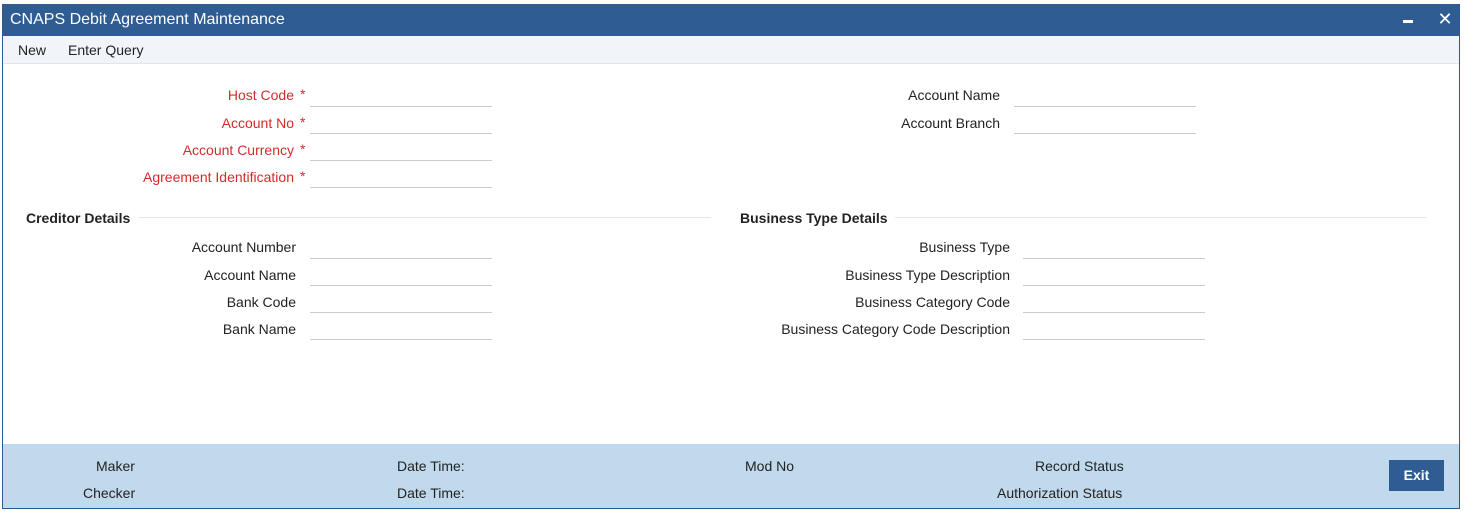 This screenshot has height=511, width=1467. Describe the element at coordinates (259, 329) in the screenshot. I see `creditor-bank-name-label: Bank Name` at that location.